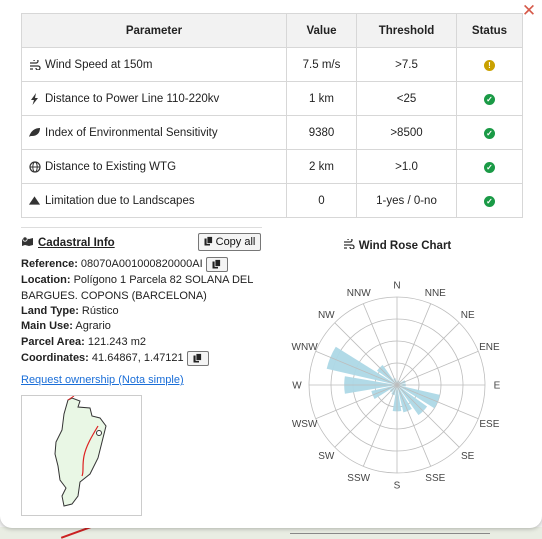 The width and height of the screenshot is (542, 539). I want to click on table-row: Distance to Existing WTG 2 km >1.0 ✓, so click(272, 166).